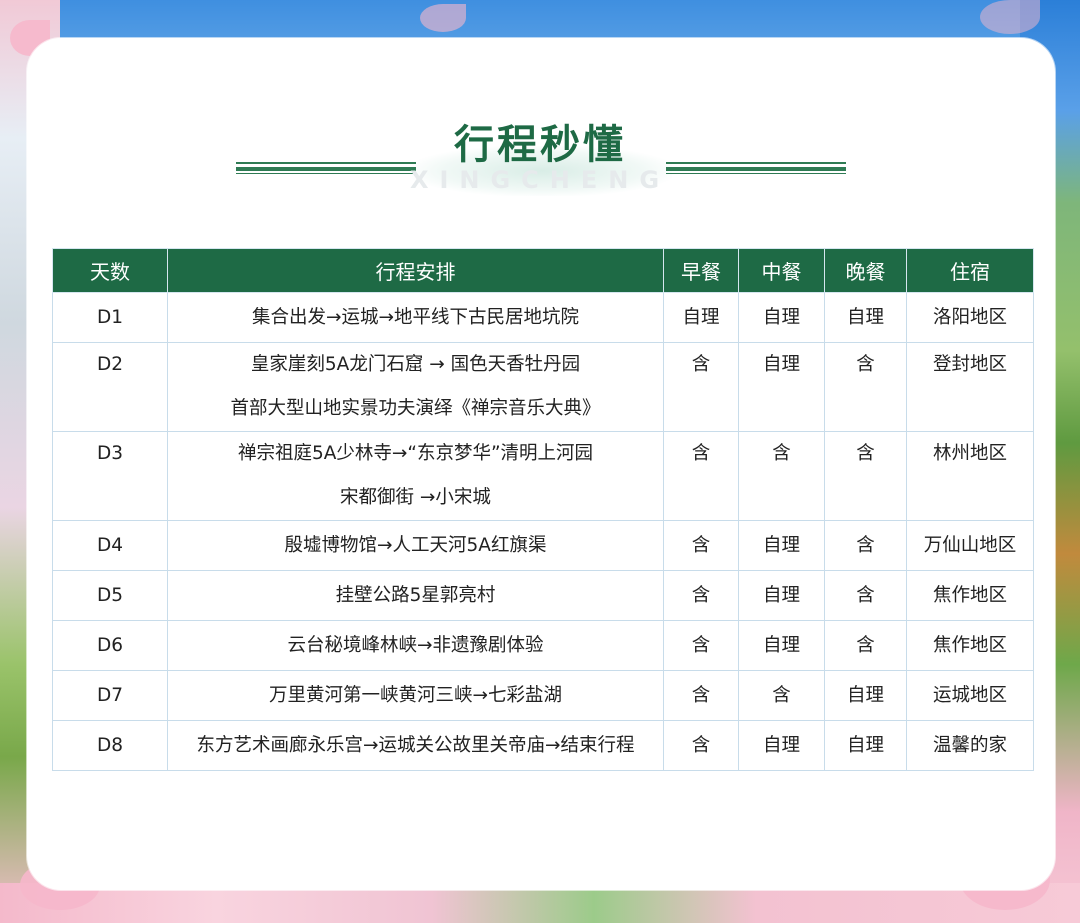 This screenshot has height=923, width=1080. I want to click on plan-cell: 殷墟博物馆→人工天河5A红旗渠, so click(415, 545).